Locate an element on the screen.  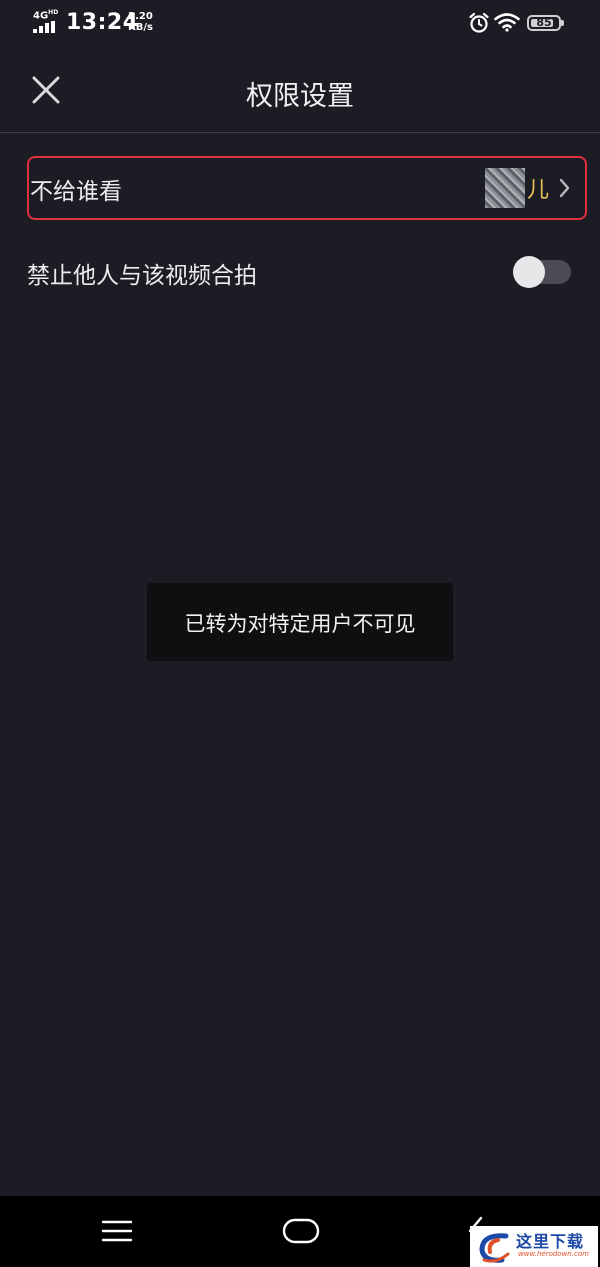
menu-button is located at coordinates (117, 1231).